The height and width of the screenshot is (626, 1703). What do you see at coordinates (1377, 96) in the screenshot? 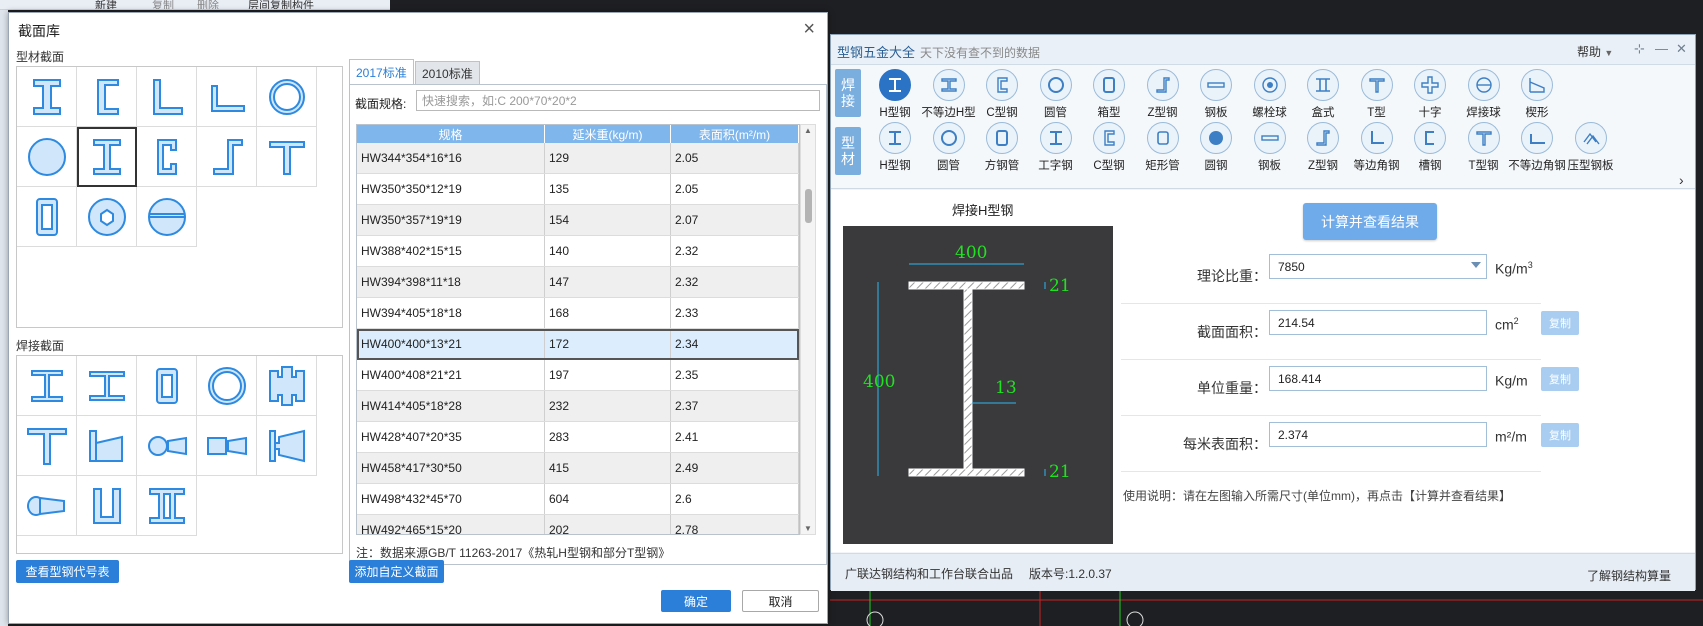
I see `ribbon-item-weld-9: T型` at bounding box center [1377, 96].